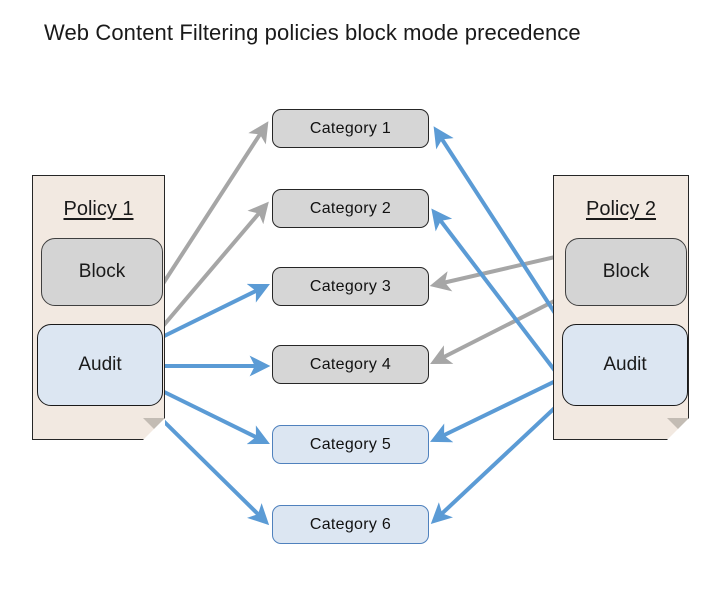 This screenshot has width=714, height=598. Describe the element at coordinates (678, 429) in the screenshot. I see `policy-2-fold-cut-icon` at that location.